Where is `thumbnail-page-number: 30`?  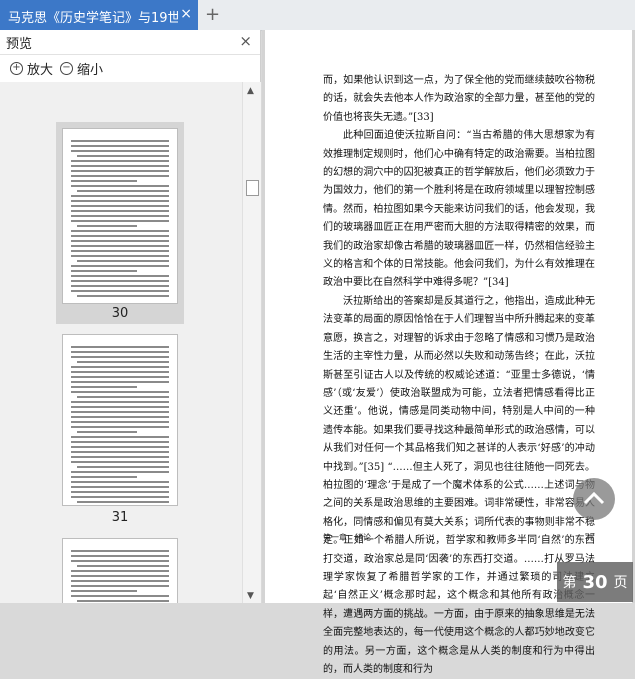 thumbnail-page-number: 30 is located at coordinates (120, 313).